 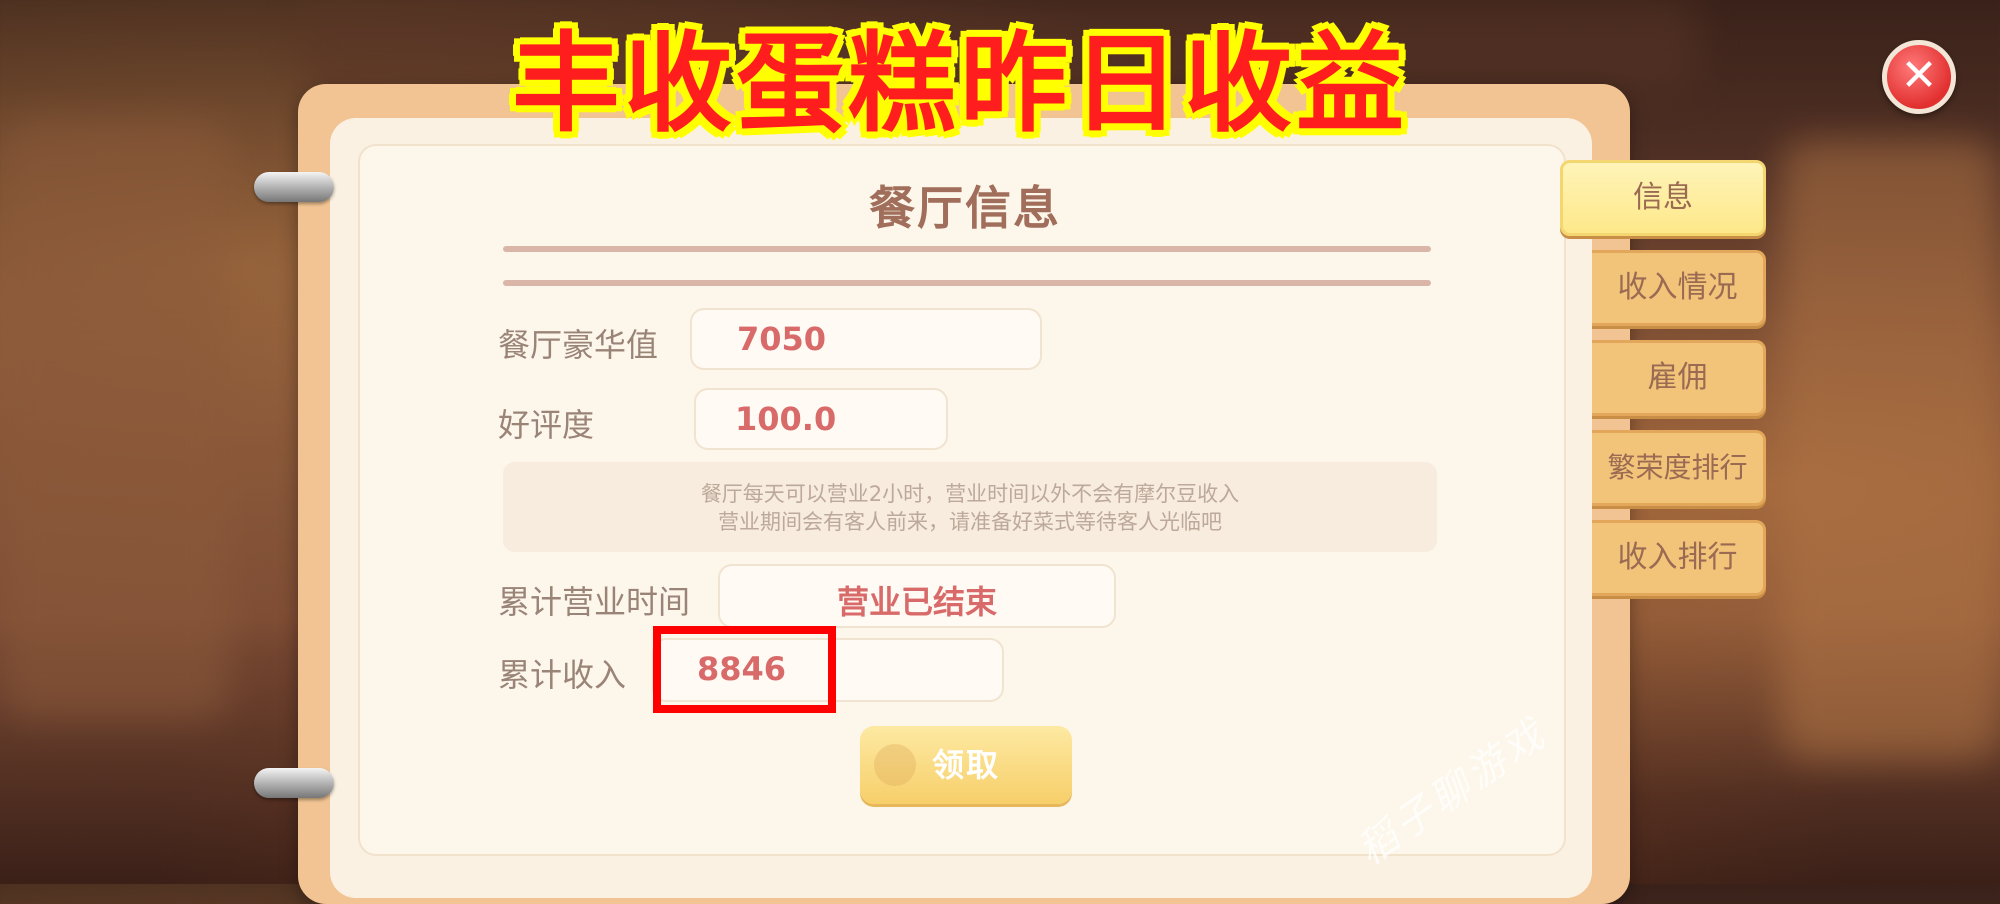 What do you see at coordinates (294, 187) in the screenshot?
I see `binder-ring-top` at bounding box center [294, 187].